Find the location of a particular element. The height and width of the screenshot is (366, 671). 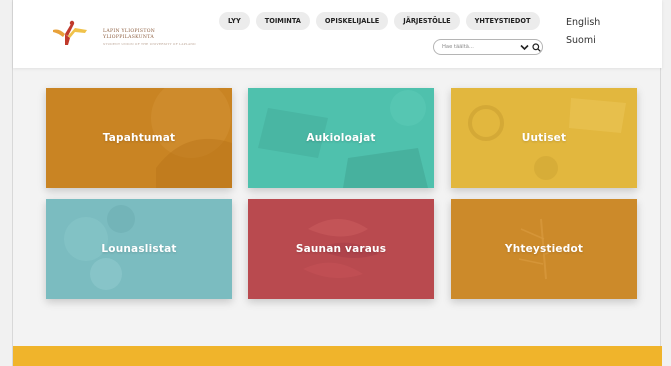

search-box is located at coordinates (488, 47).